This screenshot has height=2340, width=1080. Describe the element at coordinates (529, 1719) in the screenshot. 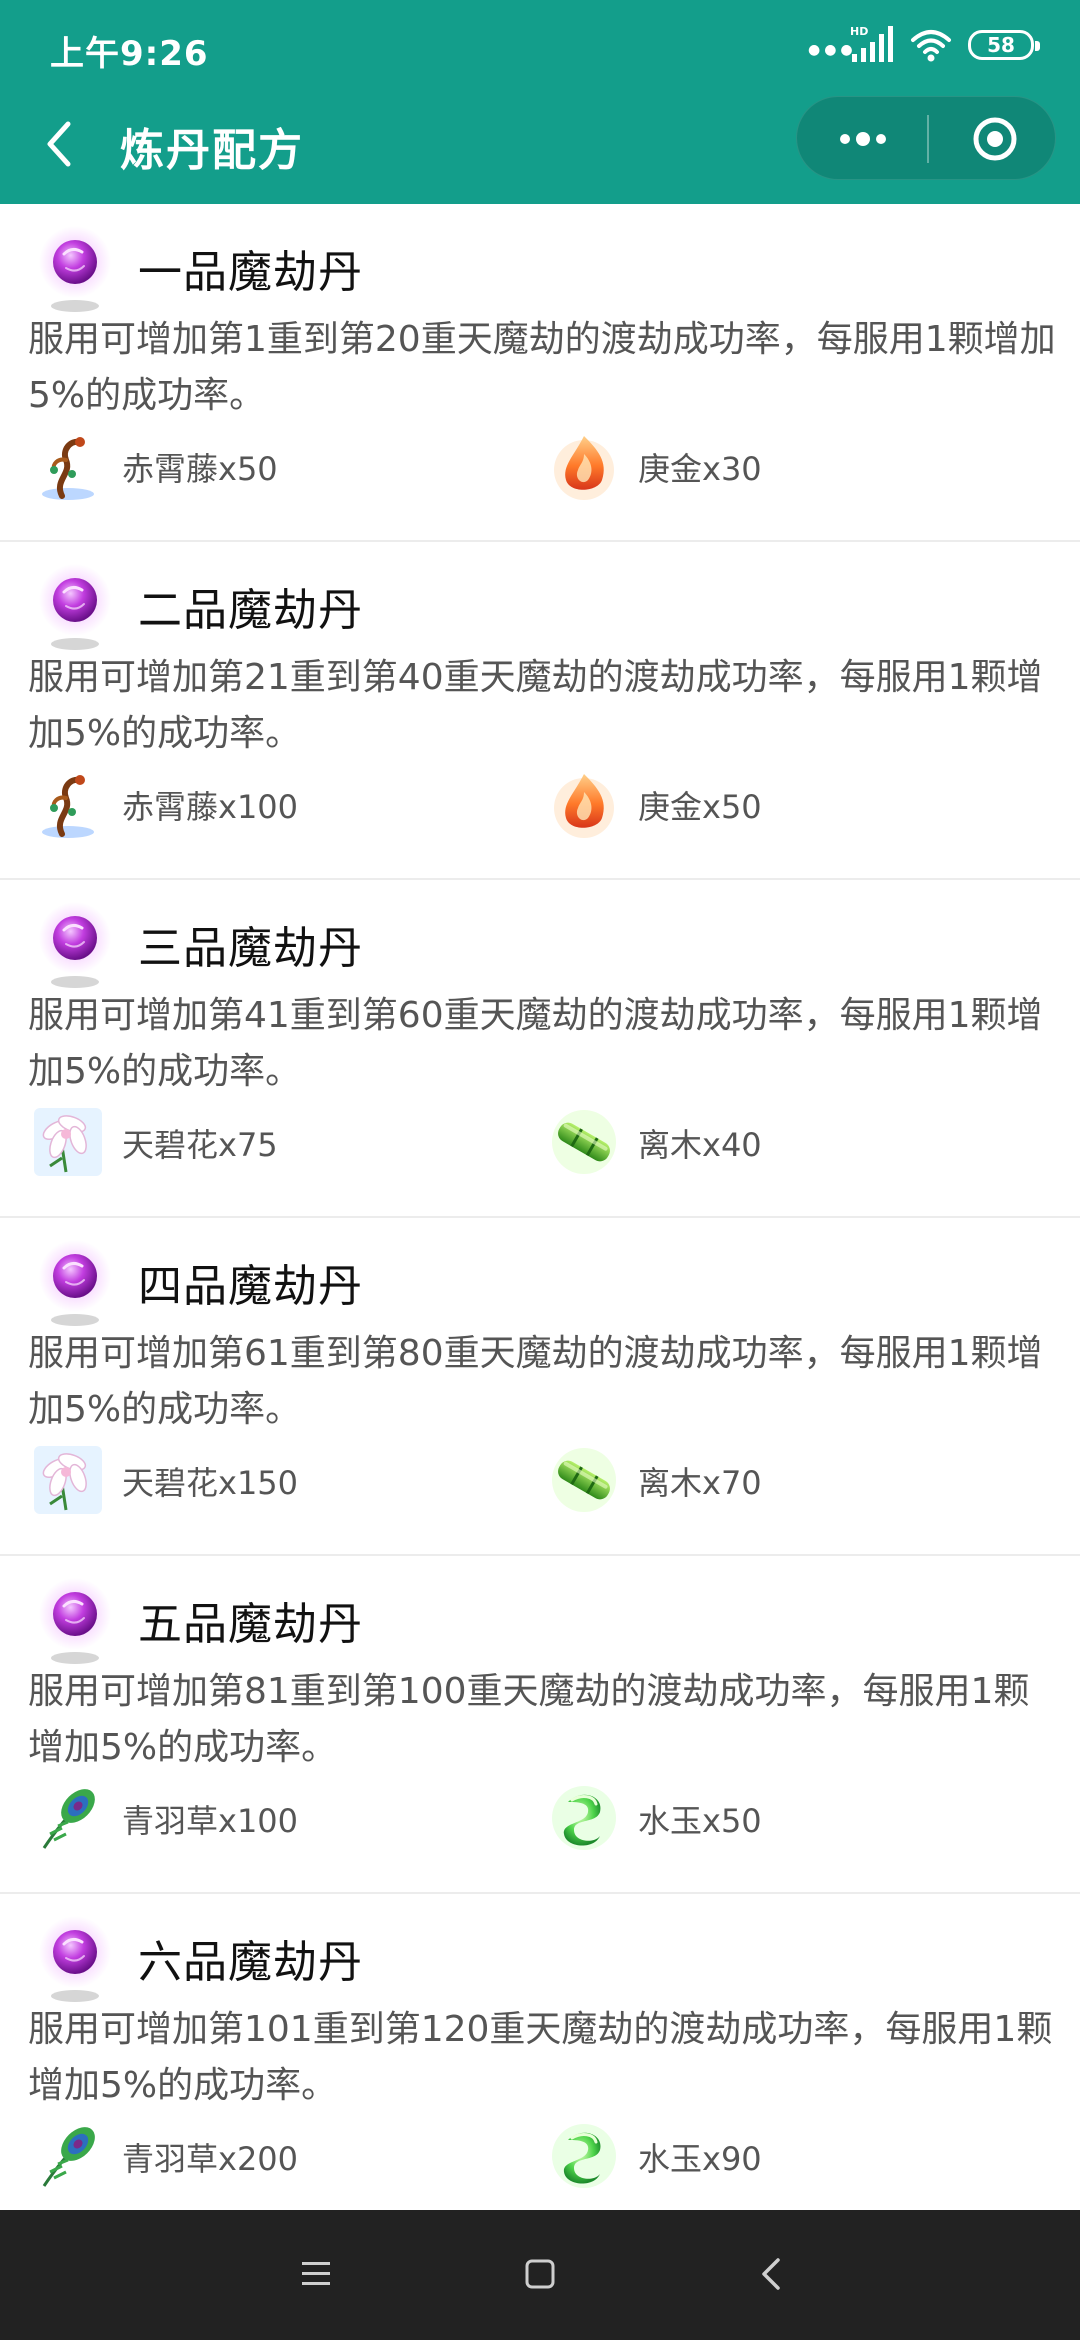

I see `recipe-description: 服用可增加第81重到第100重天魔劫的渡劫成功率，每服用1颗增加5%的成功率。` at that location.